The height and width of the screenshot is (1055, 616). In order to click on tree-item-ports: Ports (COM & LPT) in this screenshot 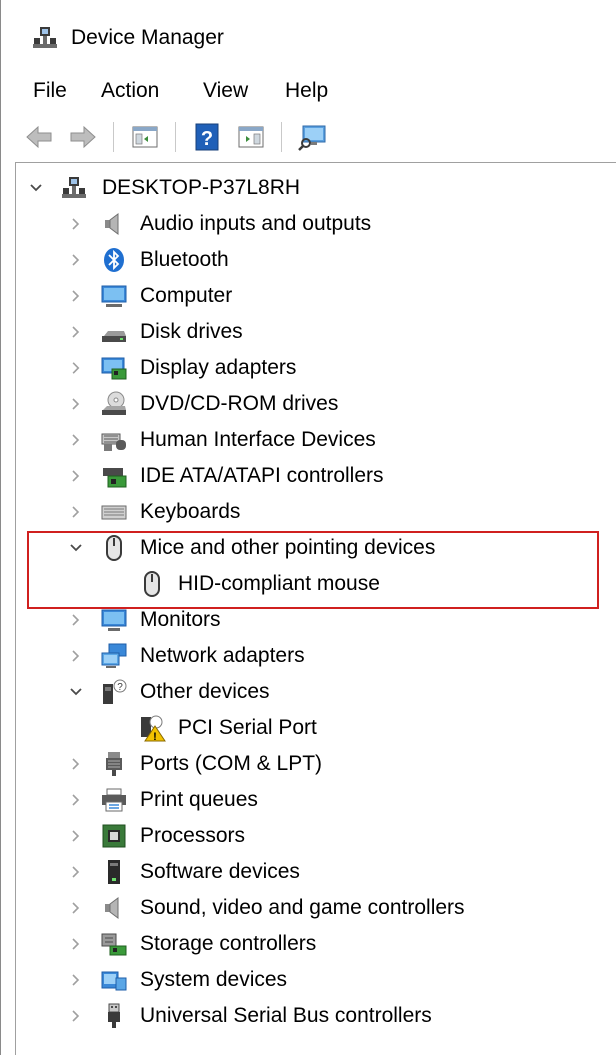, I will do `click(306, 764)`.